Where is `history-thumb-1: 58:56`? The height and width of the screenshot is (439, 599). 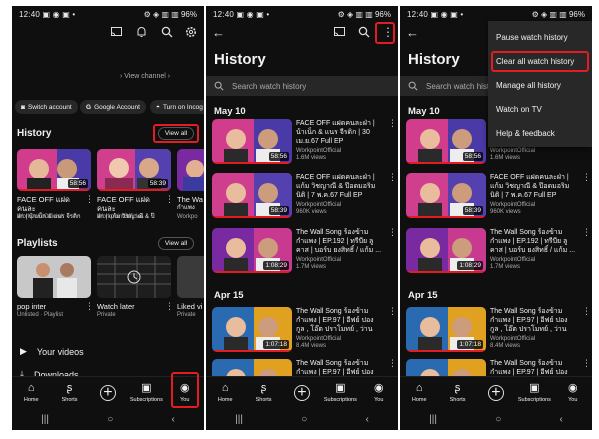
history-thumb-1: 58:56 is located at coordinates (54, 170).